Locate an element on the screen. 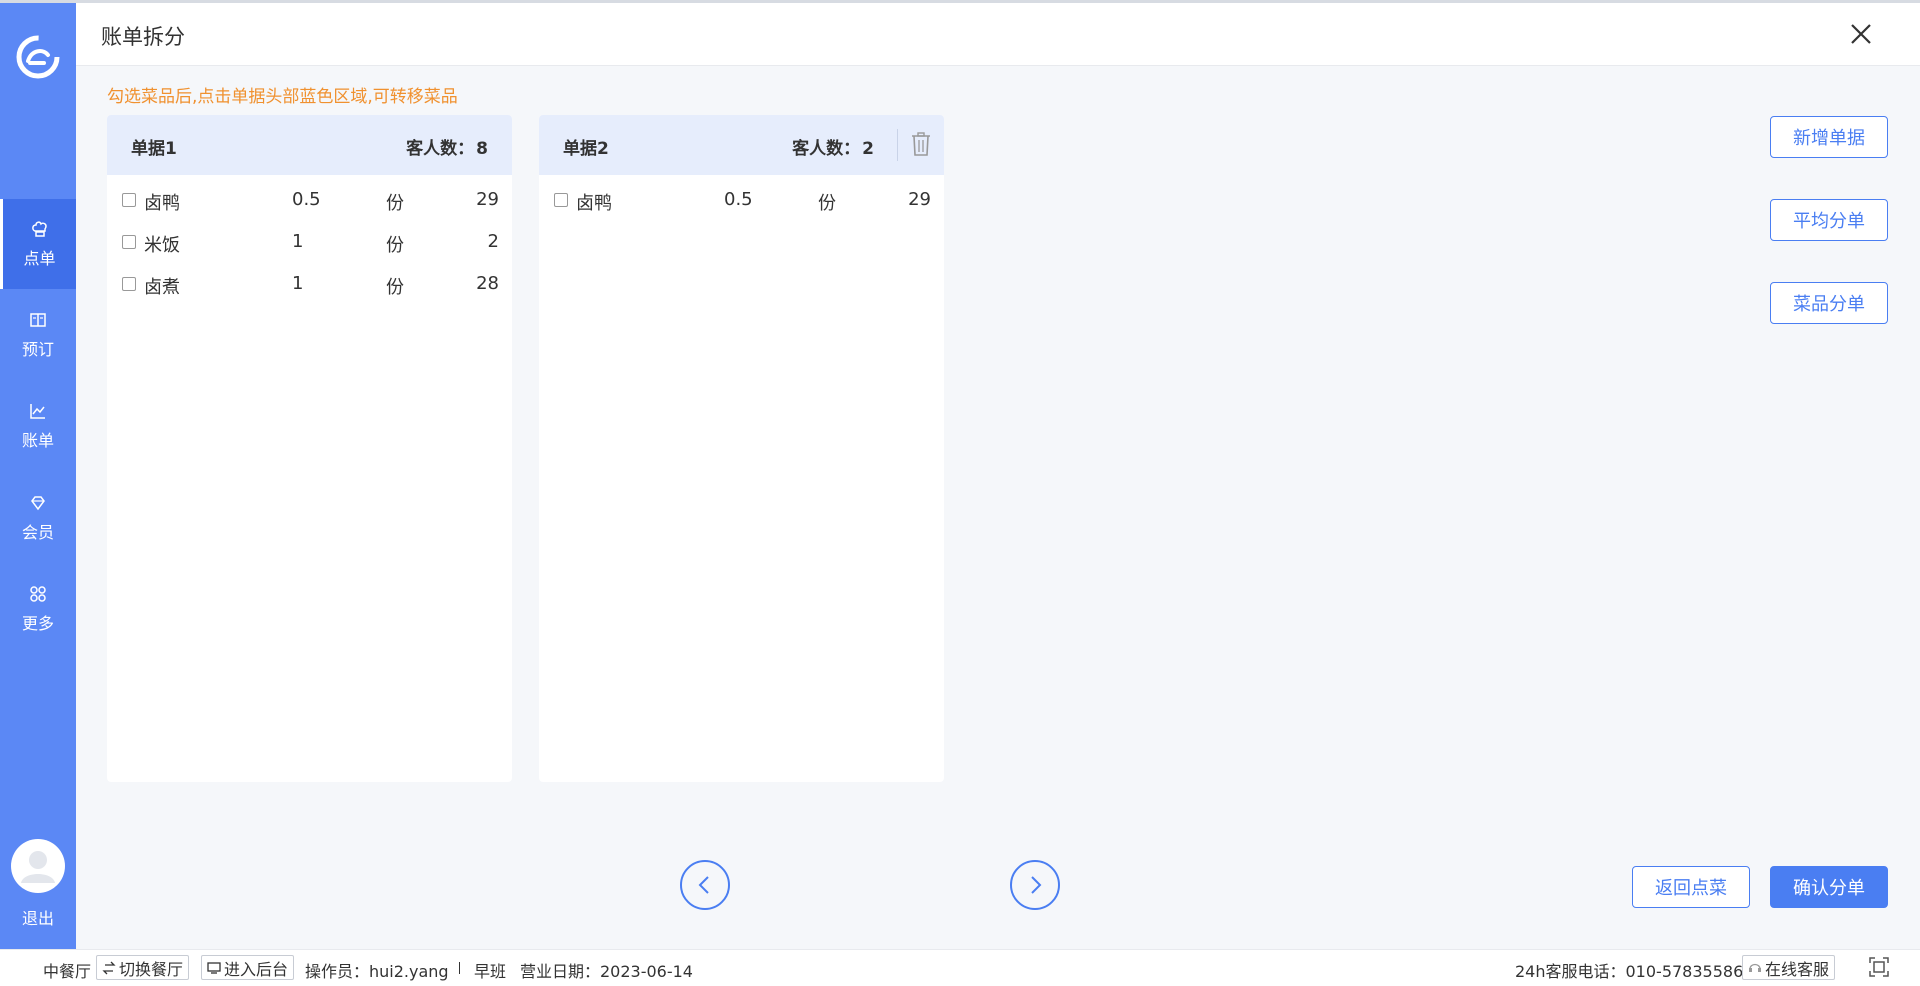 The height and width of the screenshot is (986, 1920). monitor-icon is located at coordinates (214, 967).